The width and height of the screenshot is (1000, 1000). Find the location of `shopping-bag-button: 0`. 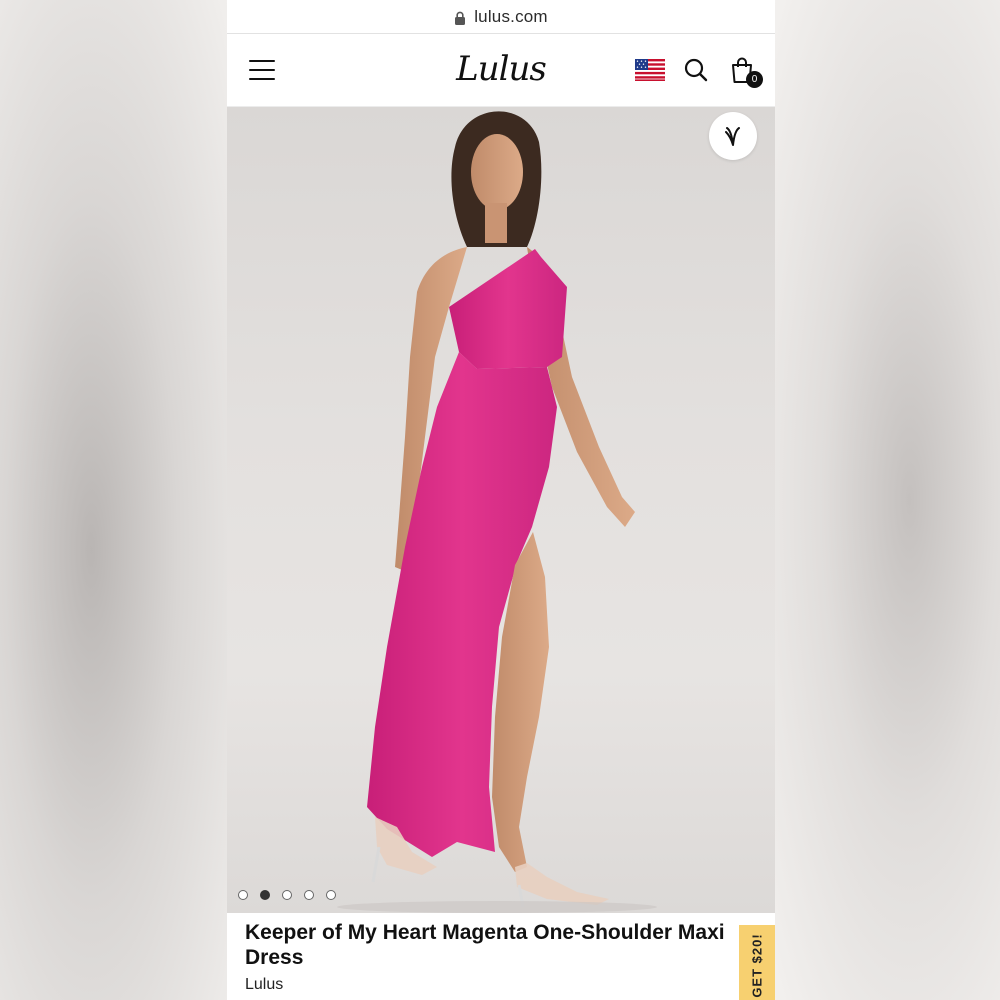

shopping-bag-button: 0 is located at coordinates (745, 71).